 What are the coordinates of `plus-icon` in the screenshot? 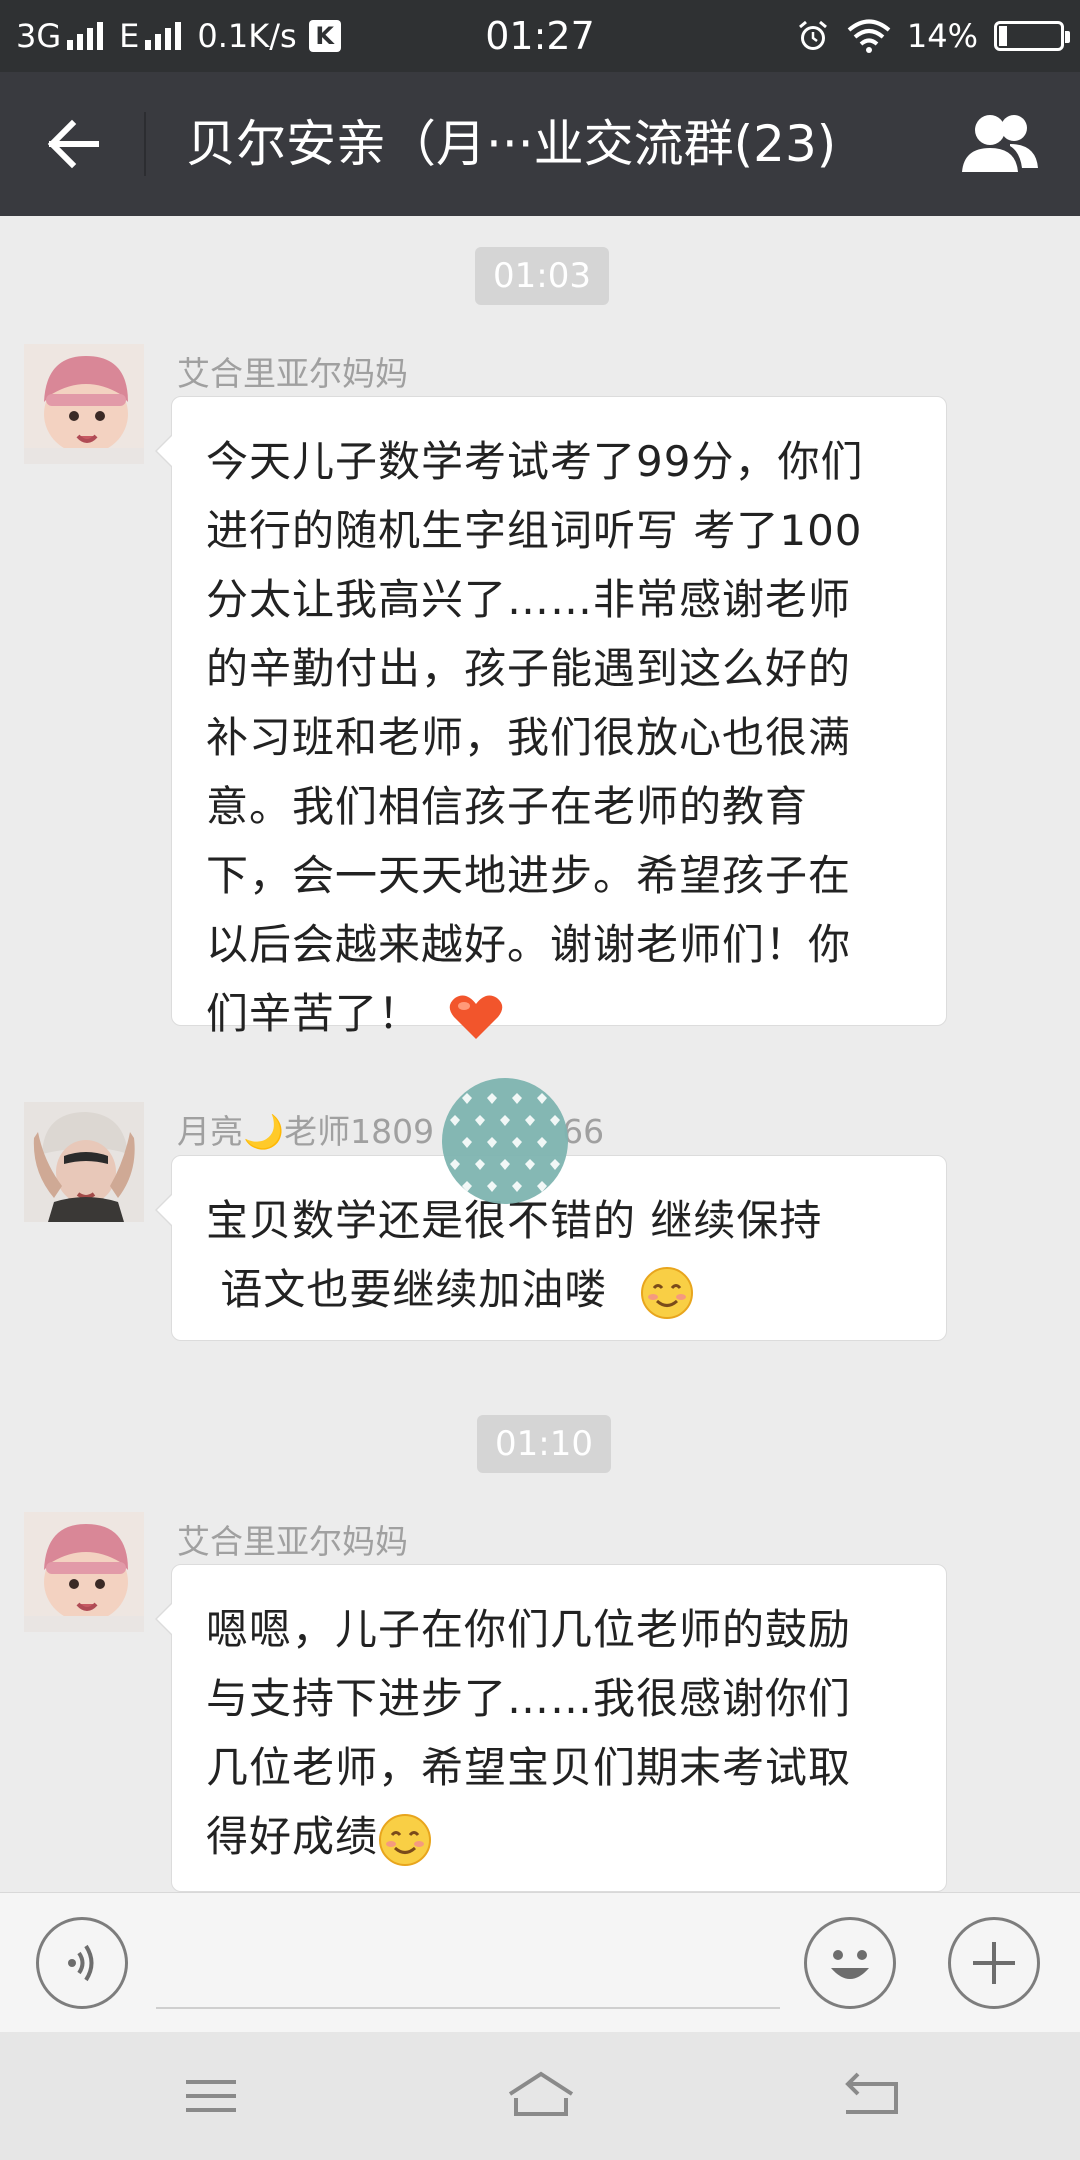 It's located at (994, 1963).